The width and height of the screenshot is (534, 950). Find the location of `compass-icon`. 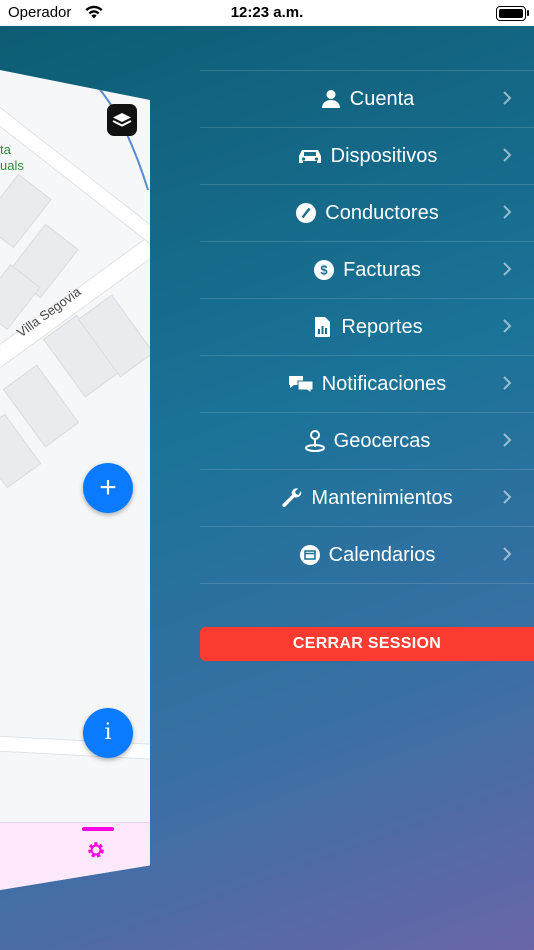

compass-icon is located at coordinates (306, 213).